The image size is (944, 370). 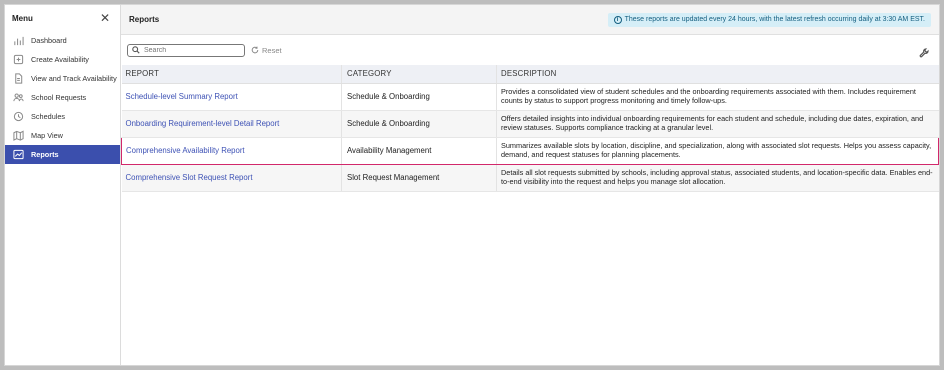 I want to click on sidebar-item-label: Map View, so click(x=47, y=135).